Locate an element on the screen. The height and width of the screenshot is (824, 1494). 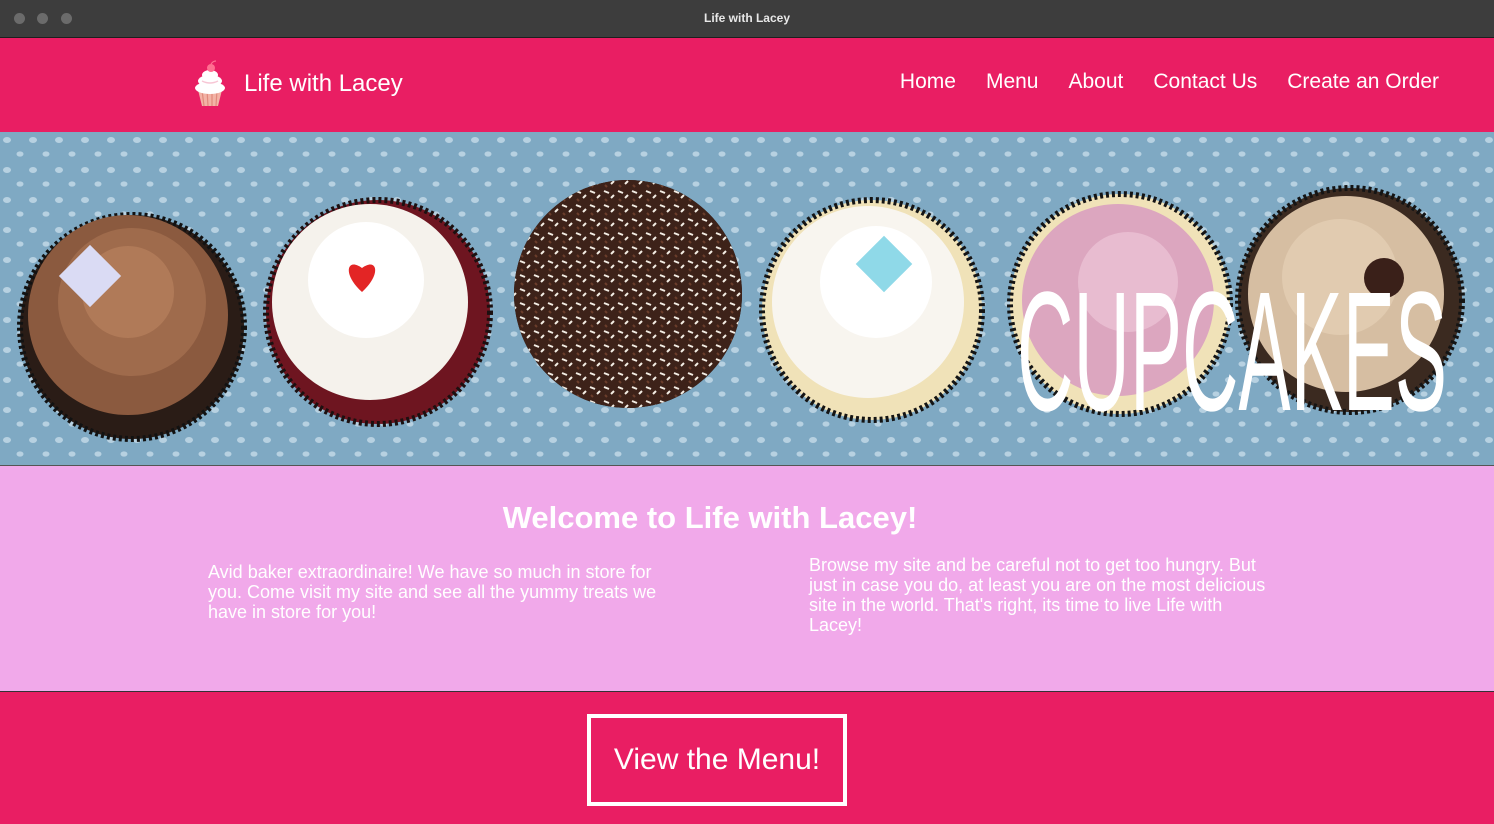
cupcake-logo-icon is located at coordinates (210, 83).